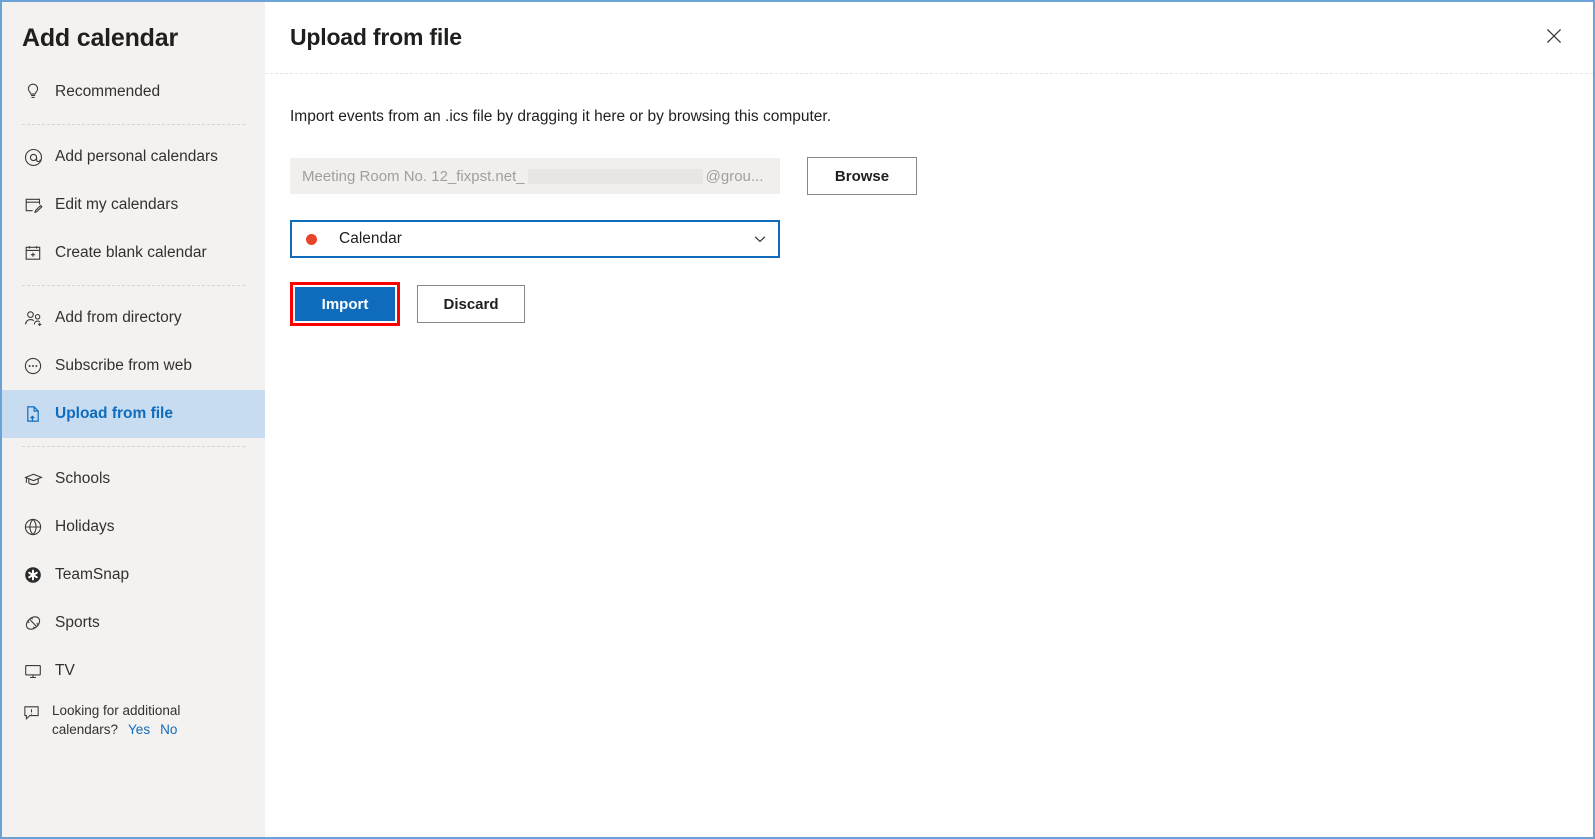 This screenshot has width=1595, height=839. What do you see at coordinates (133, 717) in the screenshot?
I see `additional-calendars-prompt: Looking for additional calendars? Yes No` at bounding box center [133, 717].